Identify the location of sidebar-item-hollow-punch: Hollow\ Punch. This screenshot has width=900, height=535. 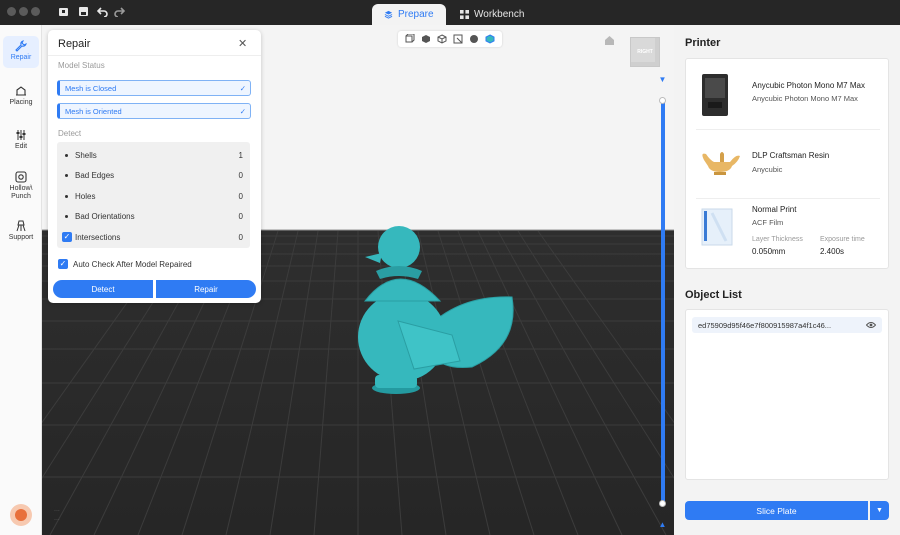
(21, 188).